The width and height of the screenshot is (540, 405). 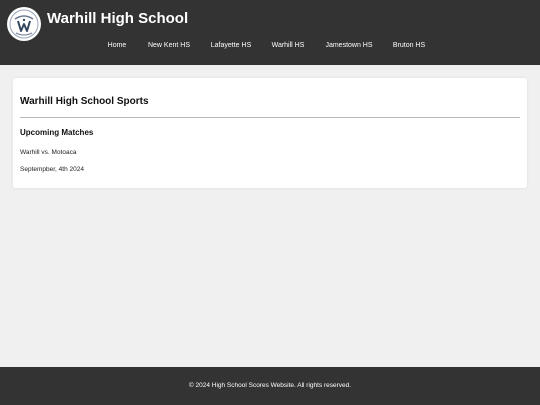 What do you see at coordinates (270, 117) in the screenshot?
I see `title-divider` at bounding box center [270, 117].